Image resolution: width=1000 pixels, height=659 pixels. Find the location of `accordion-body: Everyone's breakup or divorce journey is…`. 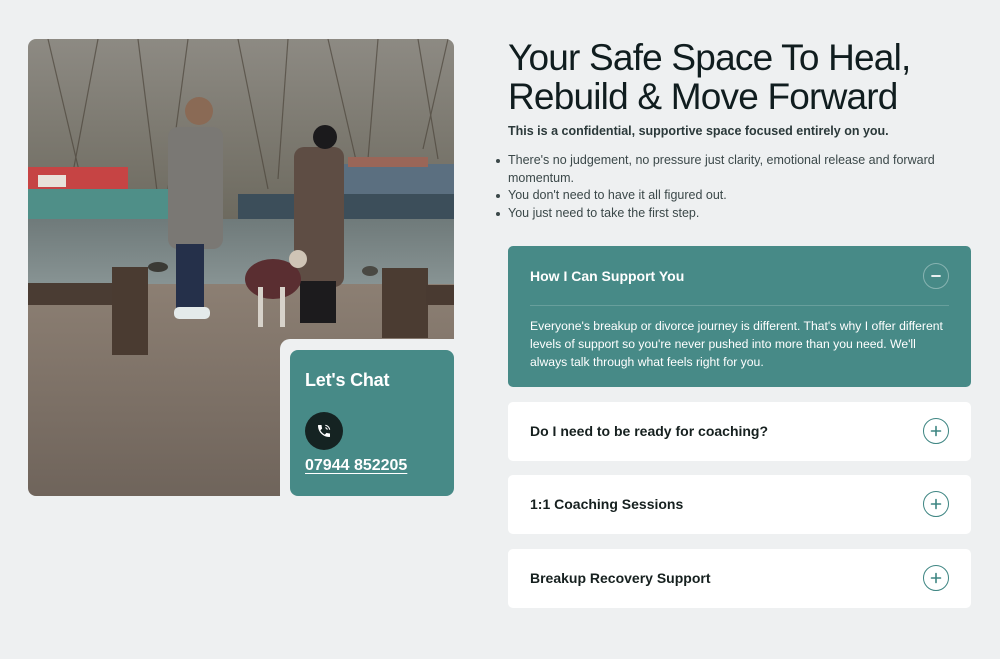

accordion-body: Everyone's breakup or divorce journey is… is located at coordinates (736, 344).